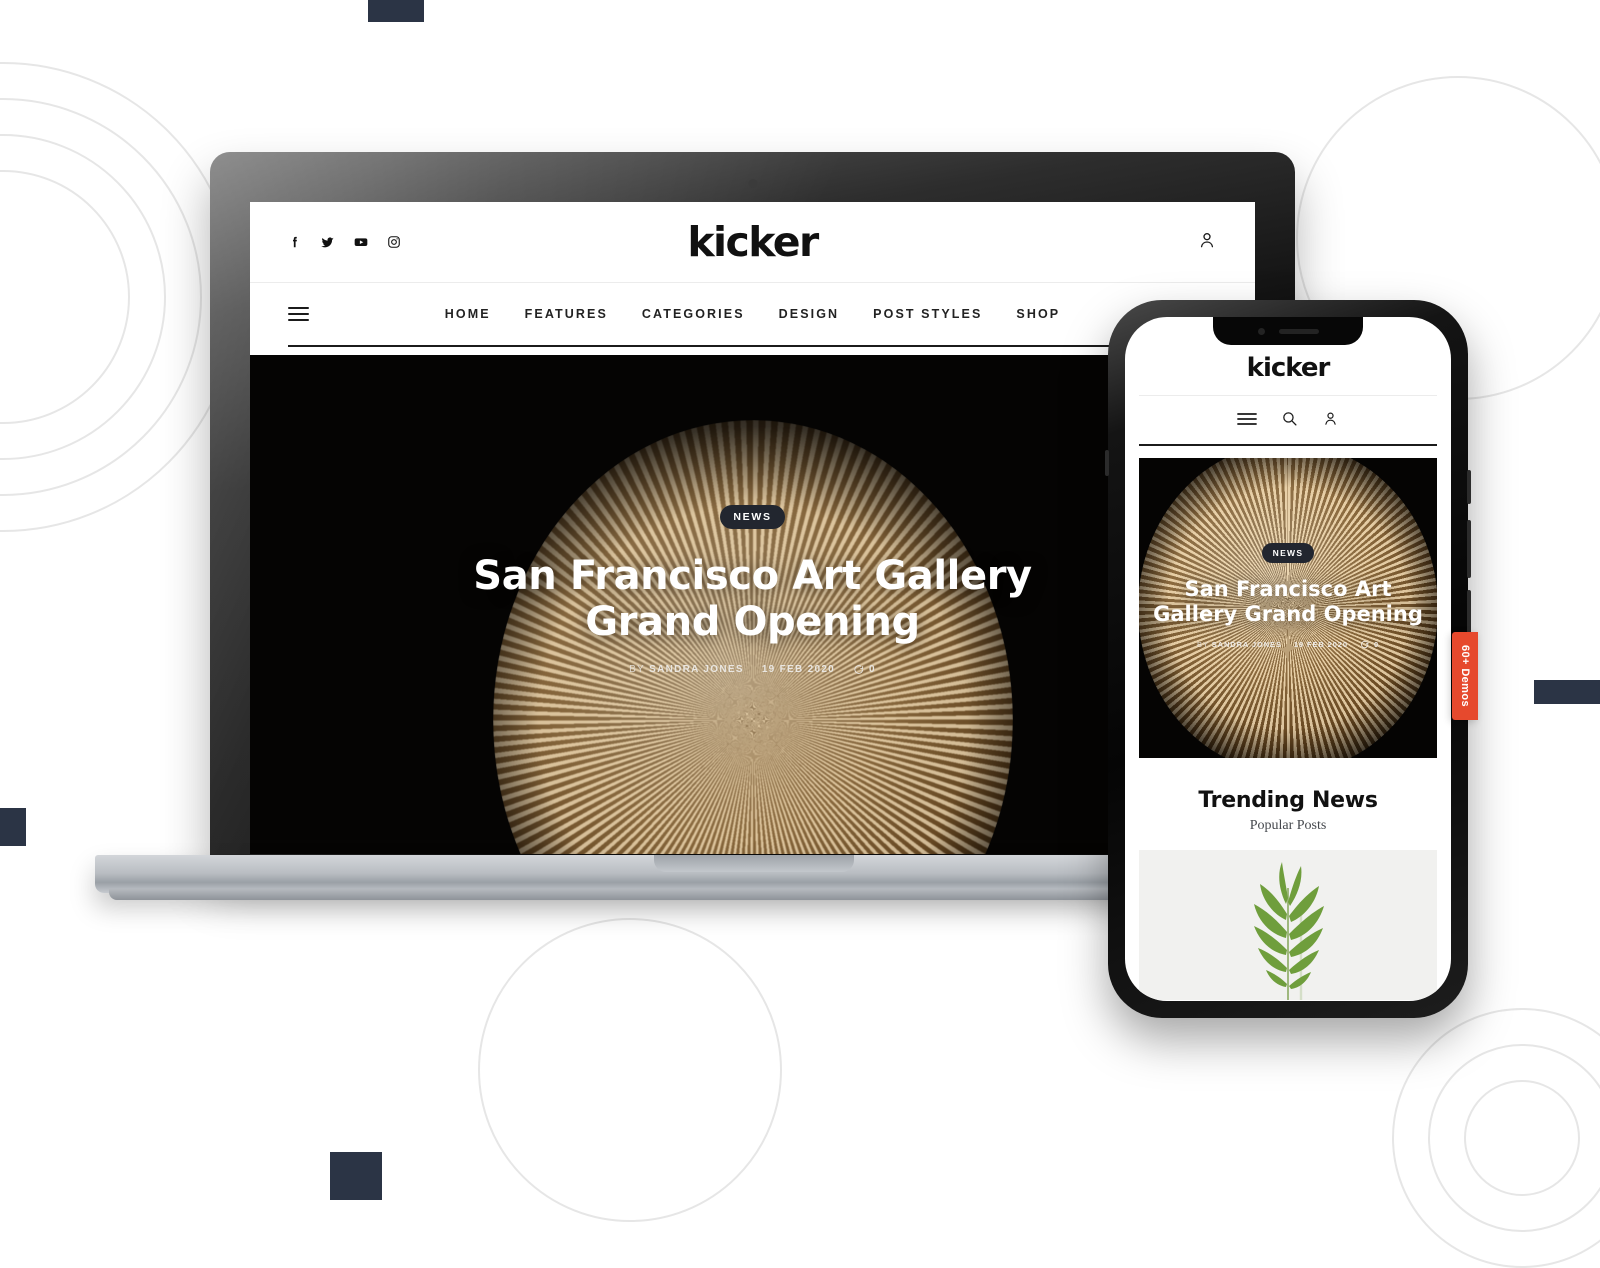 This screenshot has width=1600, height=1268. Describe the element at coordinates (752, 669) in the screenshot. I see `hero-meta: BY SANDRA JONES 19 FEB 2020 0` at that location.